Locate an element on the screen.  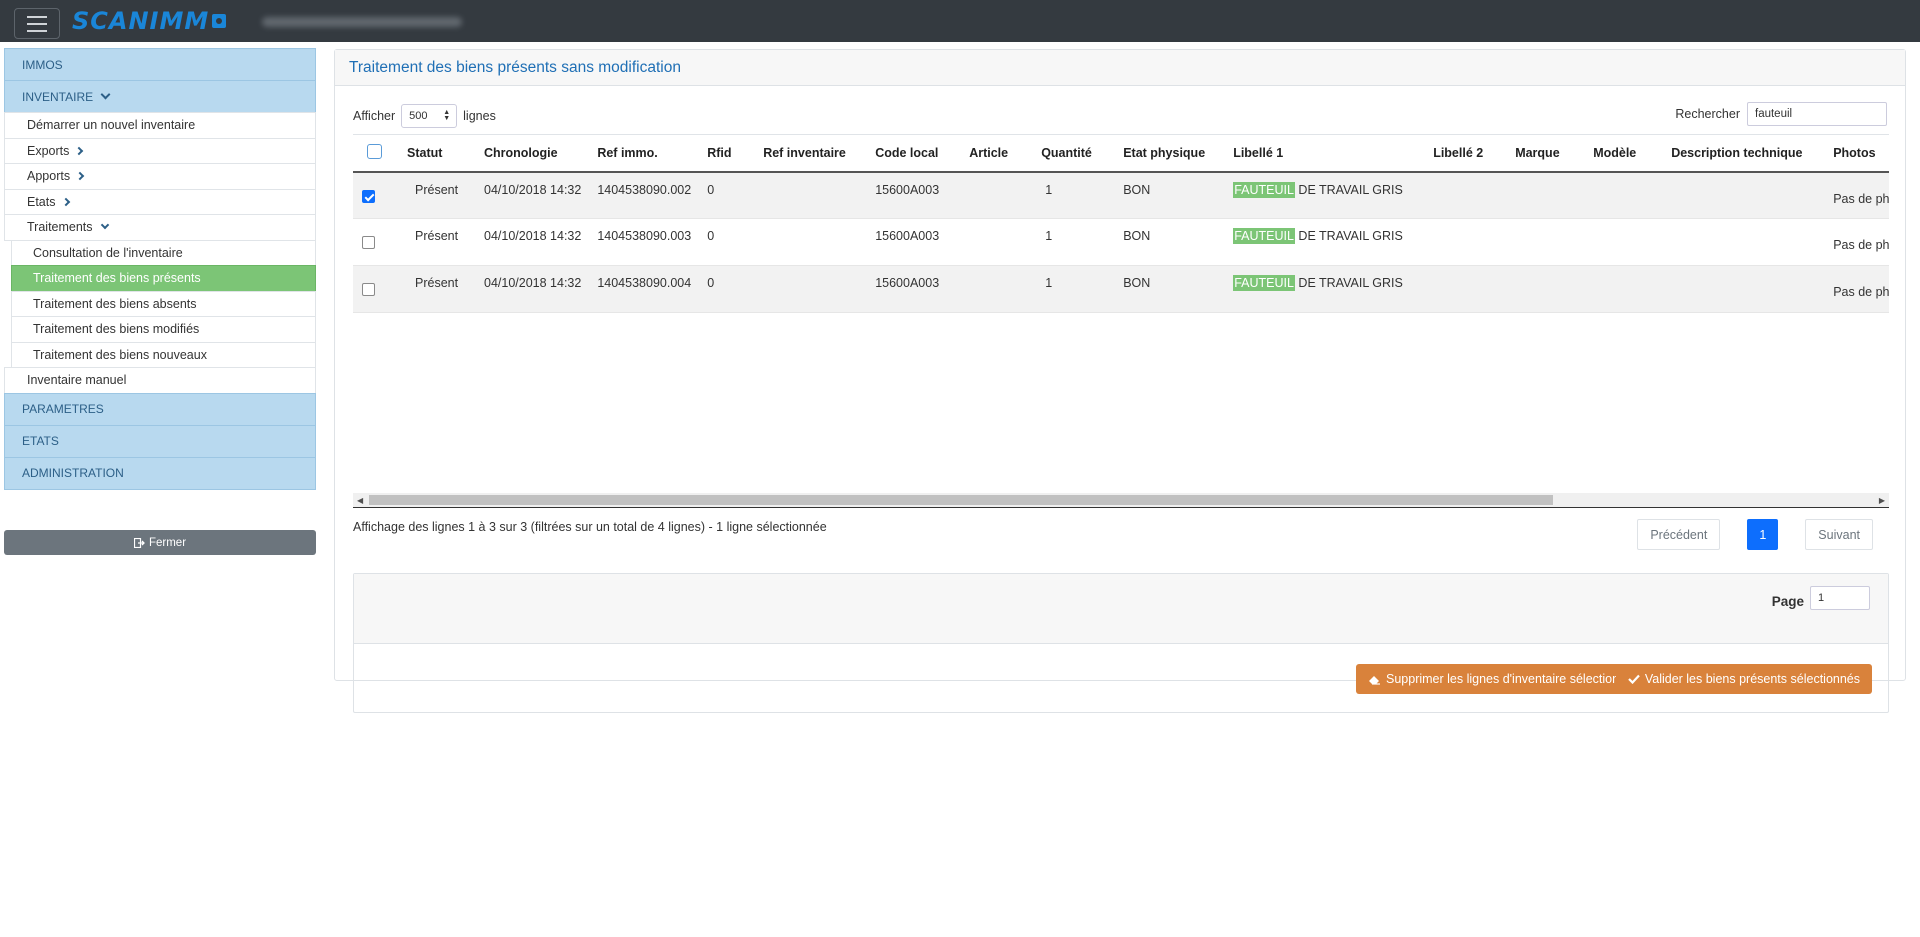
sidebar-item-biens-presents: Traitement des biens présents is located at coordinates (163, 278).